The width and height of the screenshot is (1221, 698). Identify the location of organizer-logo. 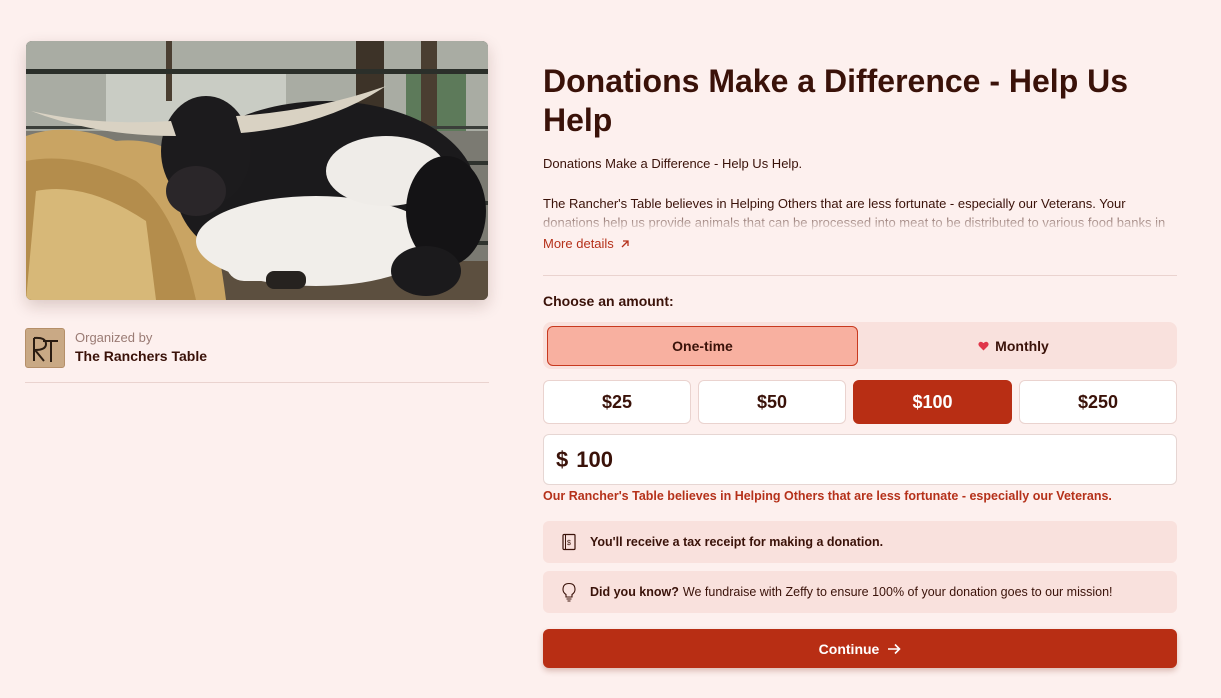
(45, 348).